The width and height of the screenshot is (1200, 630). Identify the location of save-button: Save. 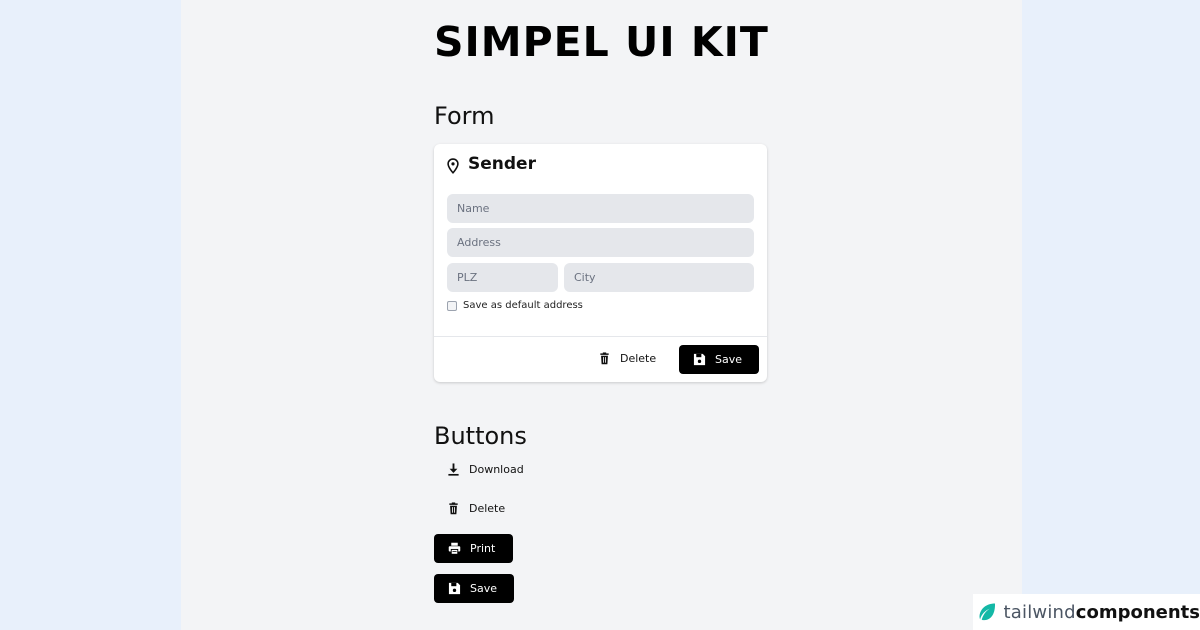
(474, 588).